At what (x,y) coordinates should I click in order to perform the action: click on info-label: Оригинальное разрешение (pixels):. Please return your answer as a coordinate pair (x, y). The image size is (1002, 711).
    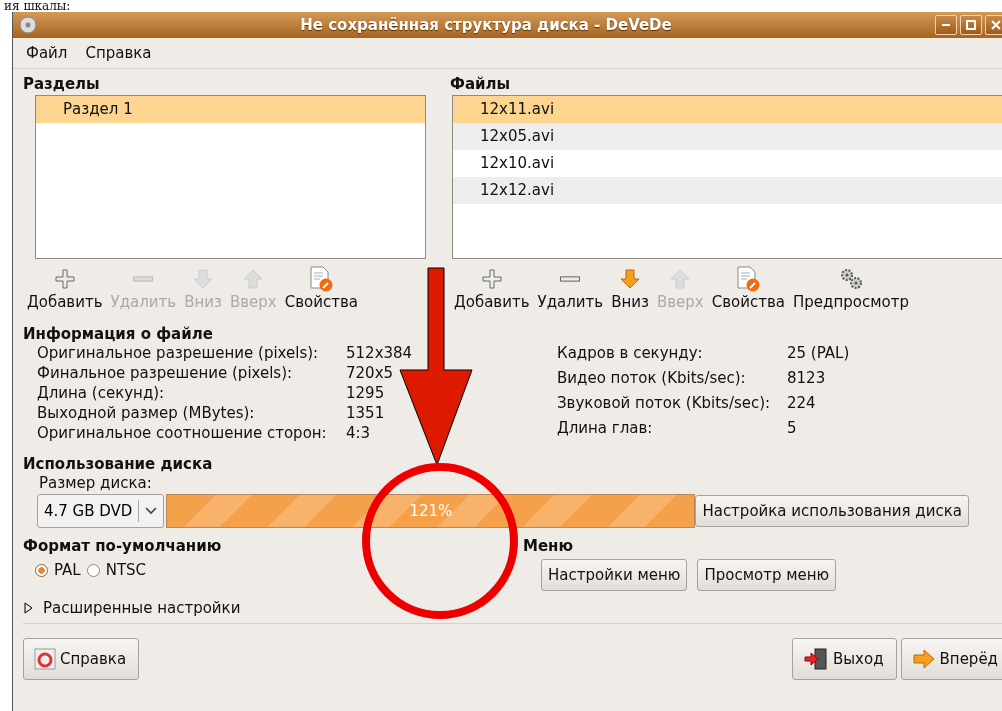
    Looking at the image, I should click on (178, 353).